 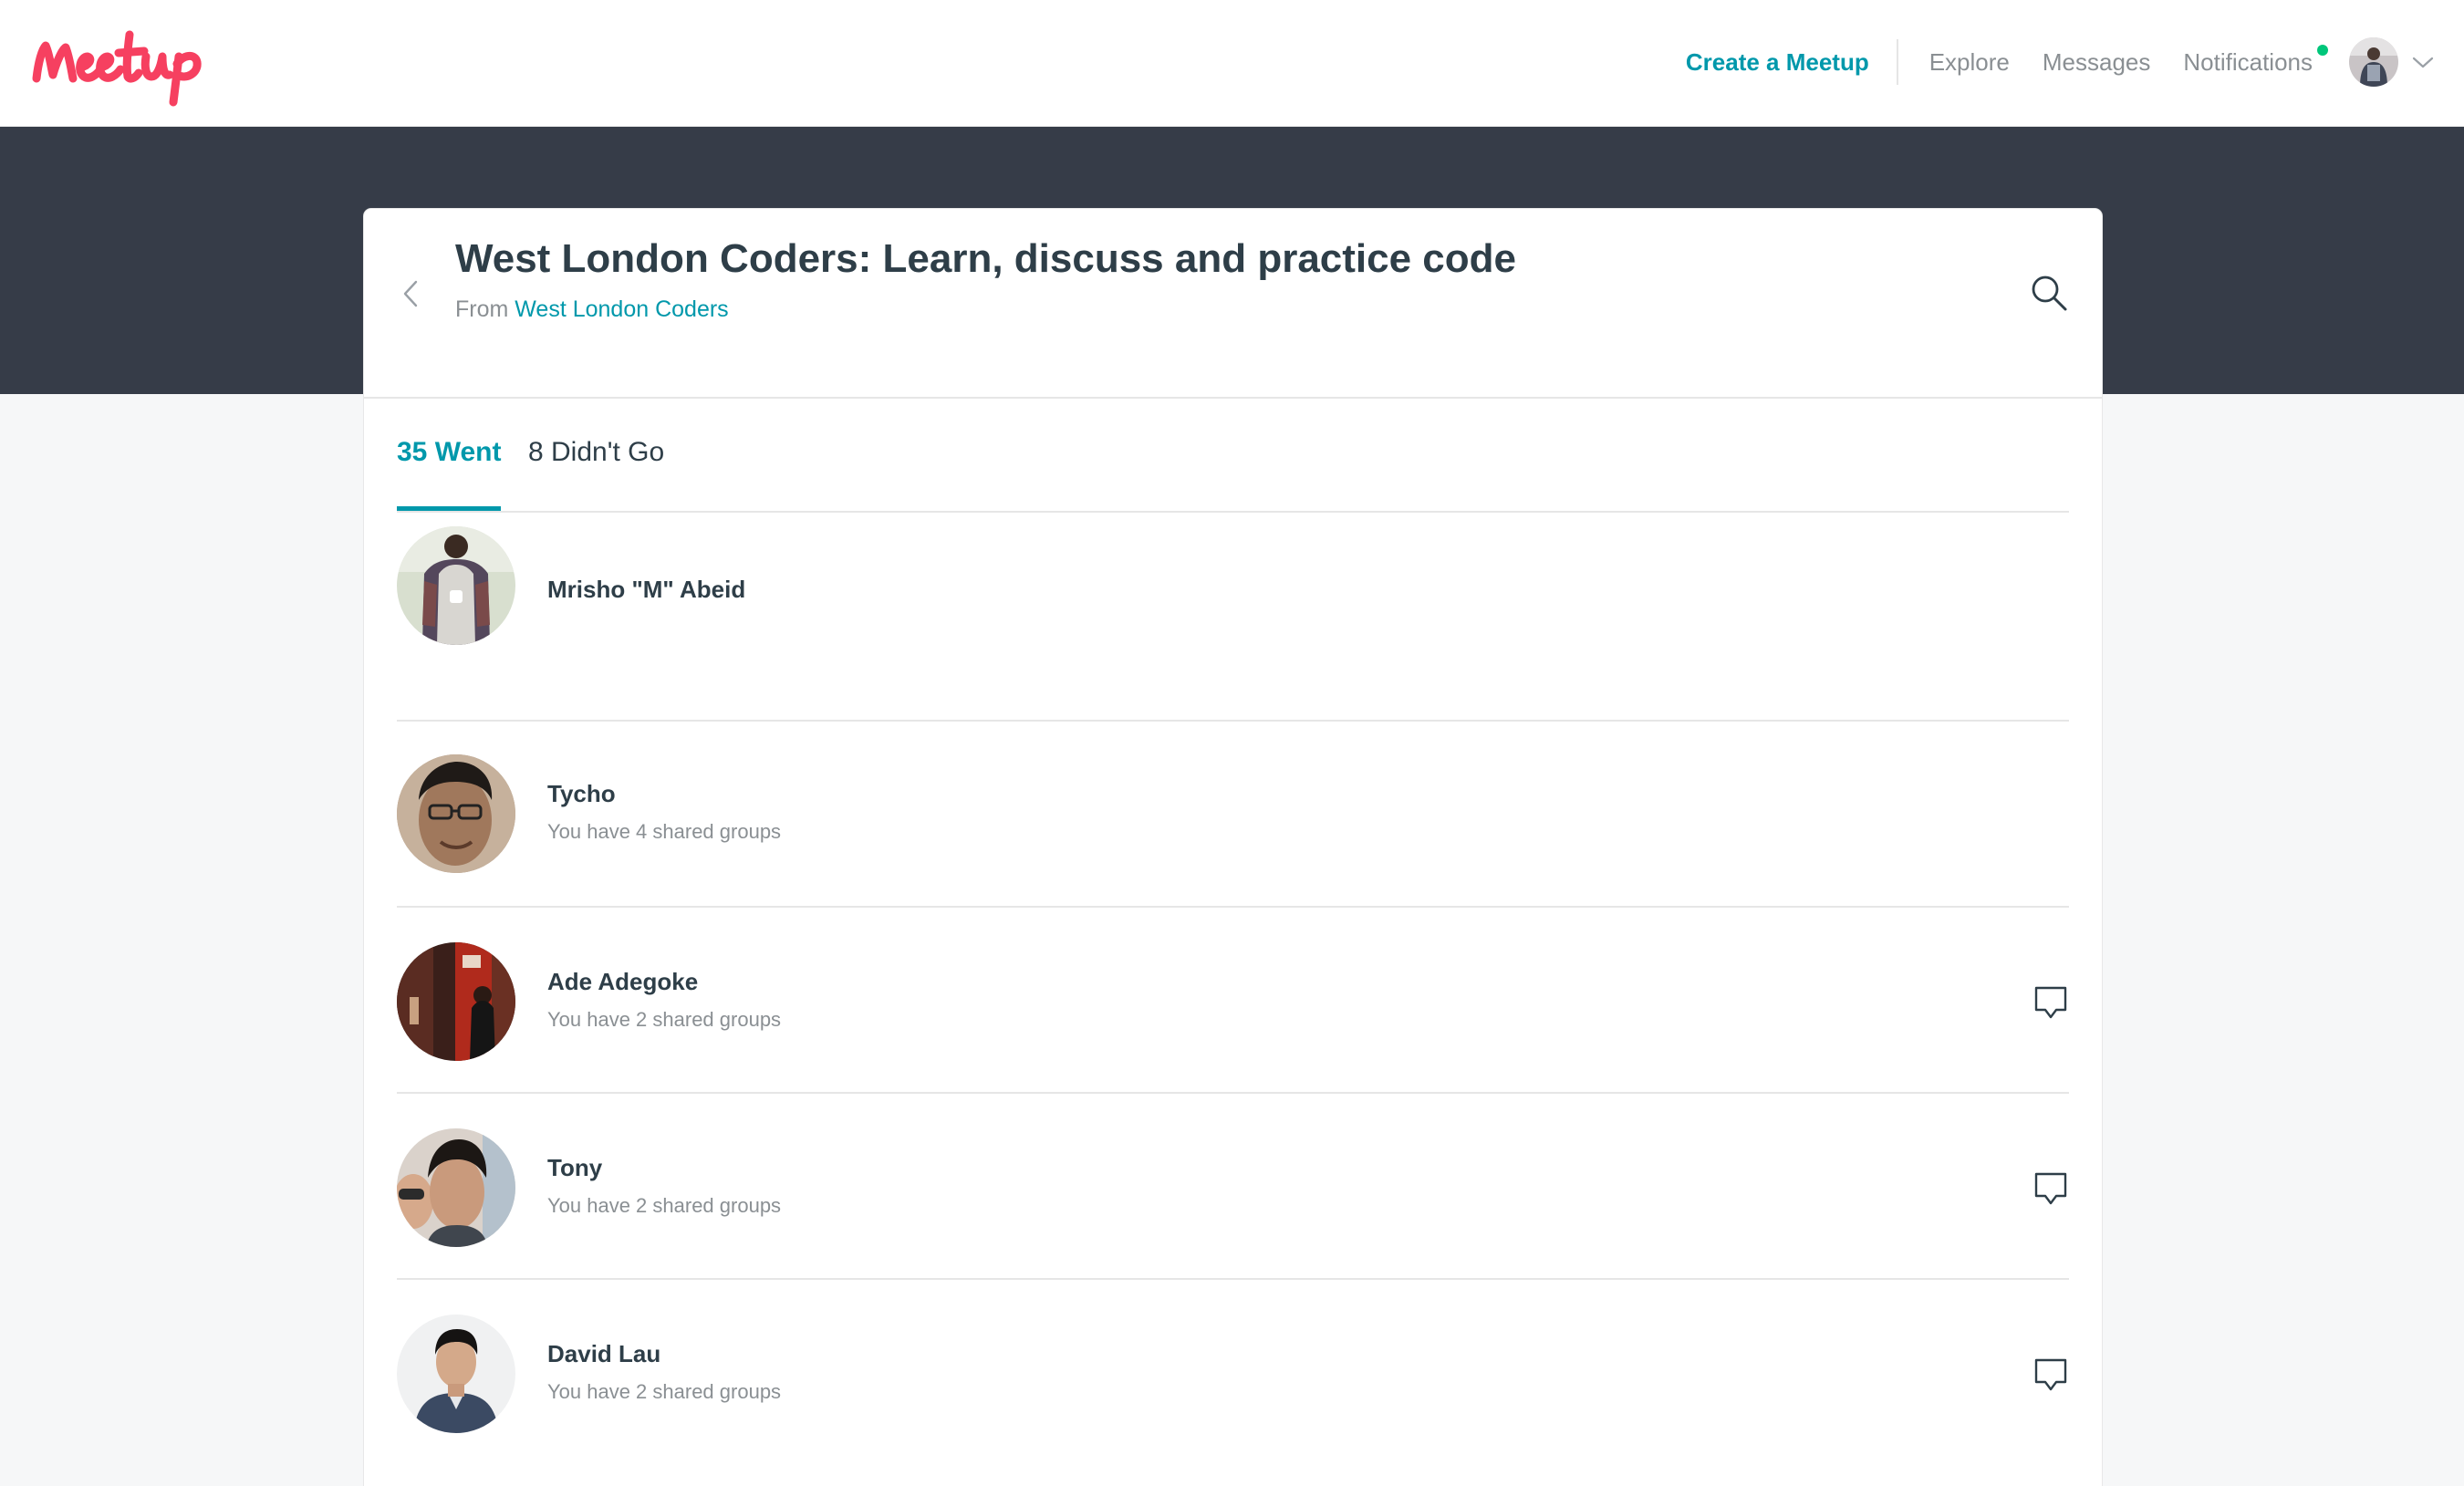 What do you see at coordinates (1233, 624) in the screenshot?
I see `attendee-row: Mrisho "M" Abeid` at bounding box center [1233, 624].